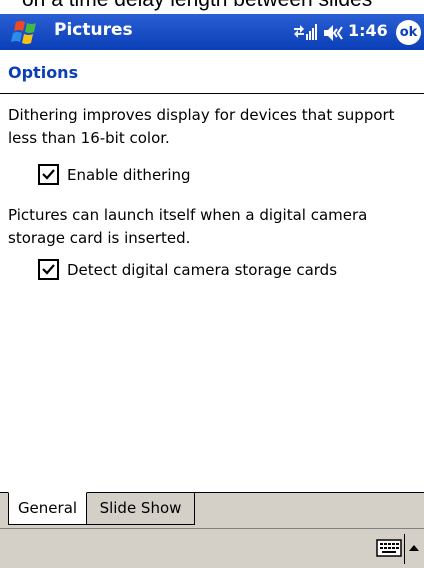  I want to click on divider, so click(212, 93).